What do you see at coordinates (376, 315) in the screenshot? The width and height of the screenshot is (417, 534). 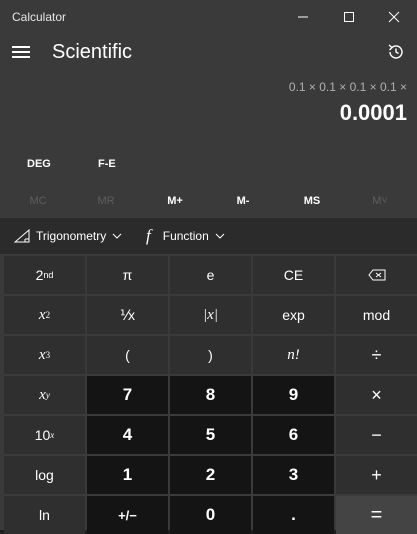 I see `mod-key: mod` at bounding box center [376, 315].